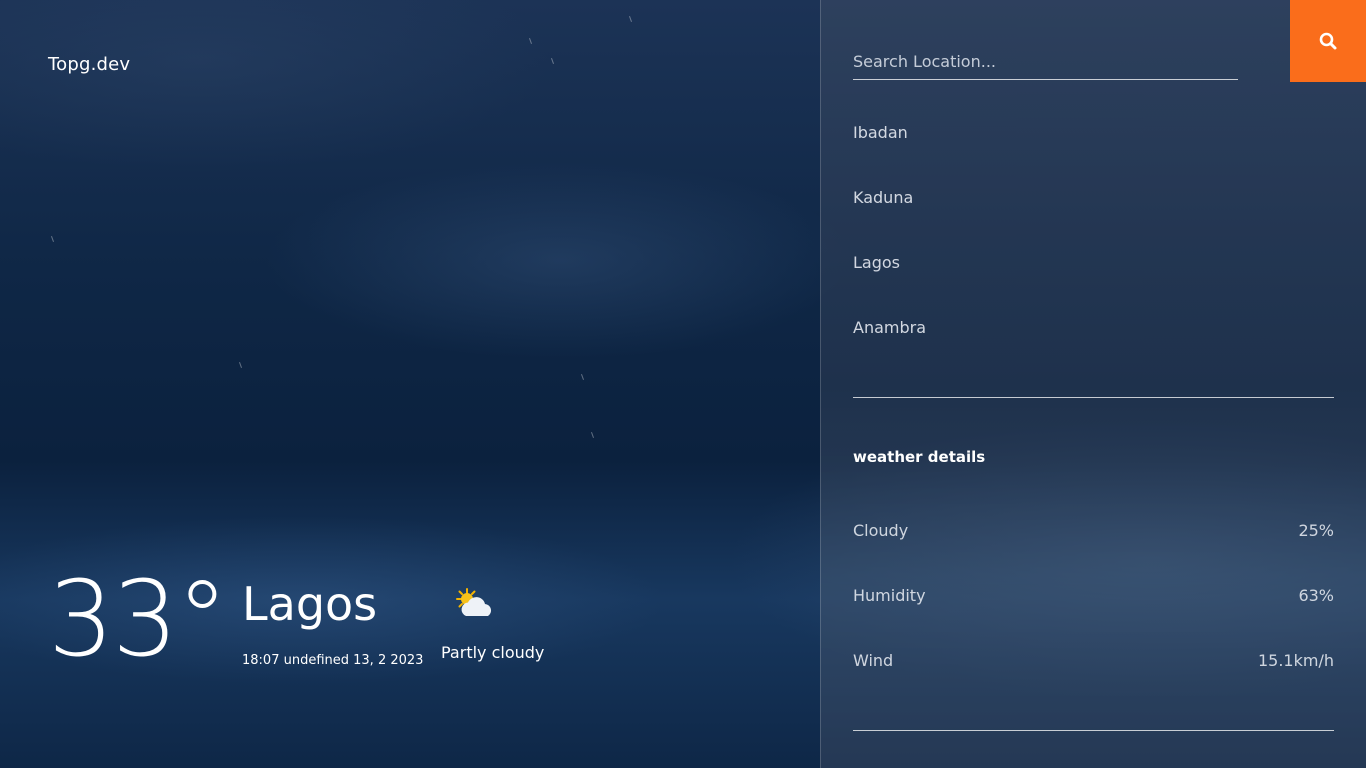 Image resolution: width=1366 pixels, height=768 pixels. I want to click on city-item-kaduna: Kaduna, so click(1093, 208).